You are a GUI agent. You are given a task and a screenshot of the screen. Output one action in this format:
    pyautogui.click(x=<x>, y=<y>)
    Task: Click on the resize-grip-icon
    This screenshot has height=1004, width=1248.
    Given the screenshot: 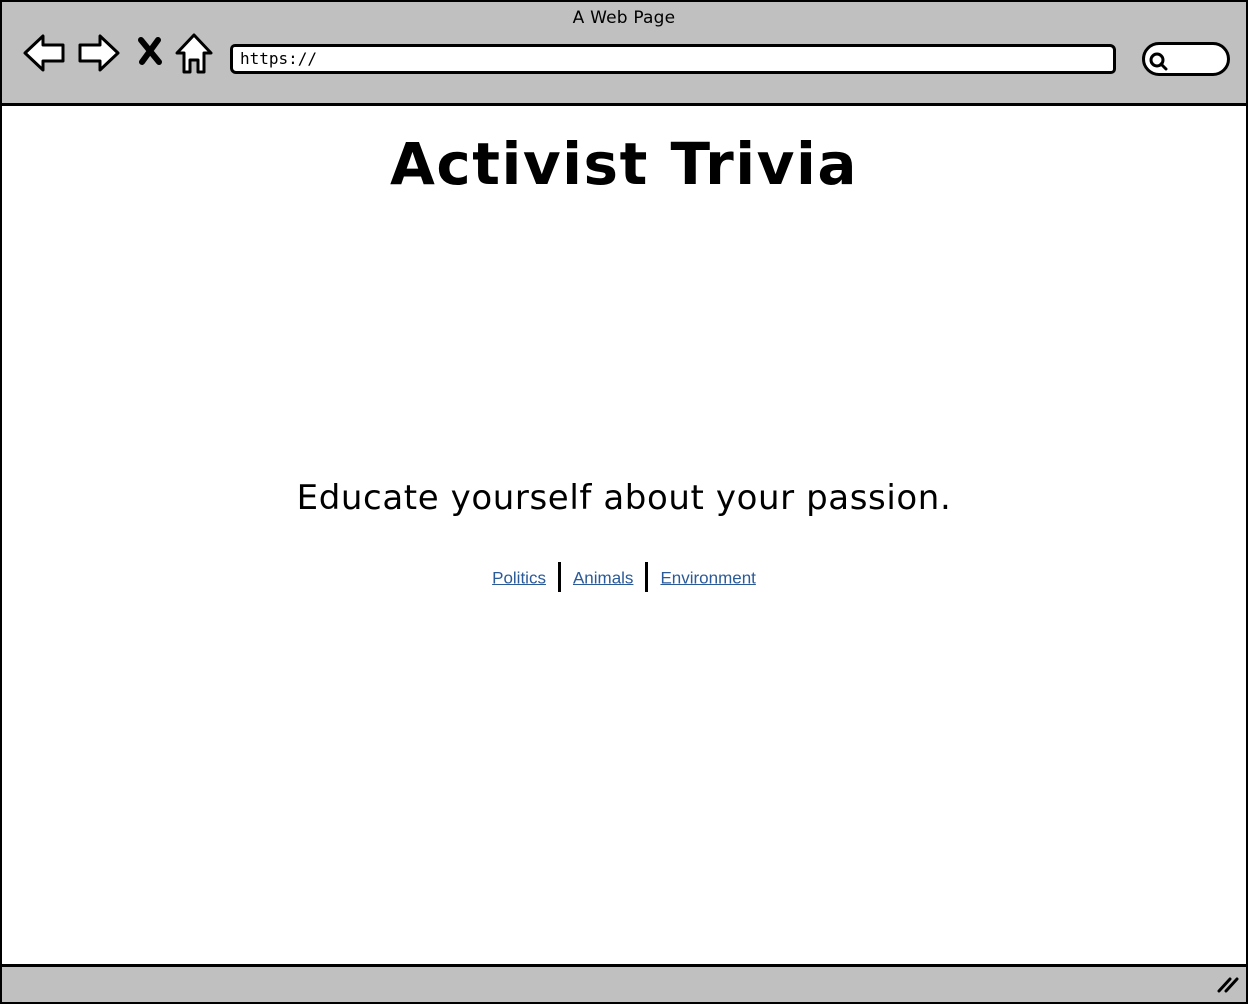 What is the action you would take?
    pyautogui.click(x=1228, y=986)
    